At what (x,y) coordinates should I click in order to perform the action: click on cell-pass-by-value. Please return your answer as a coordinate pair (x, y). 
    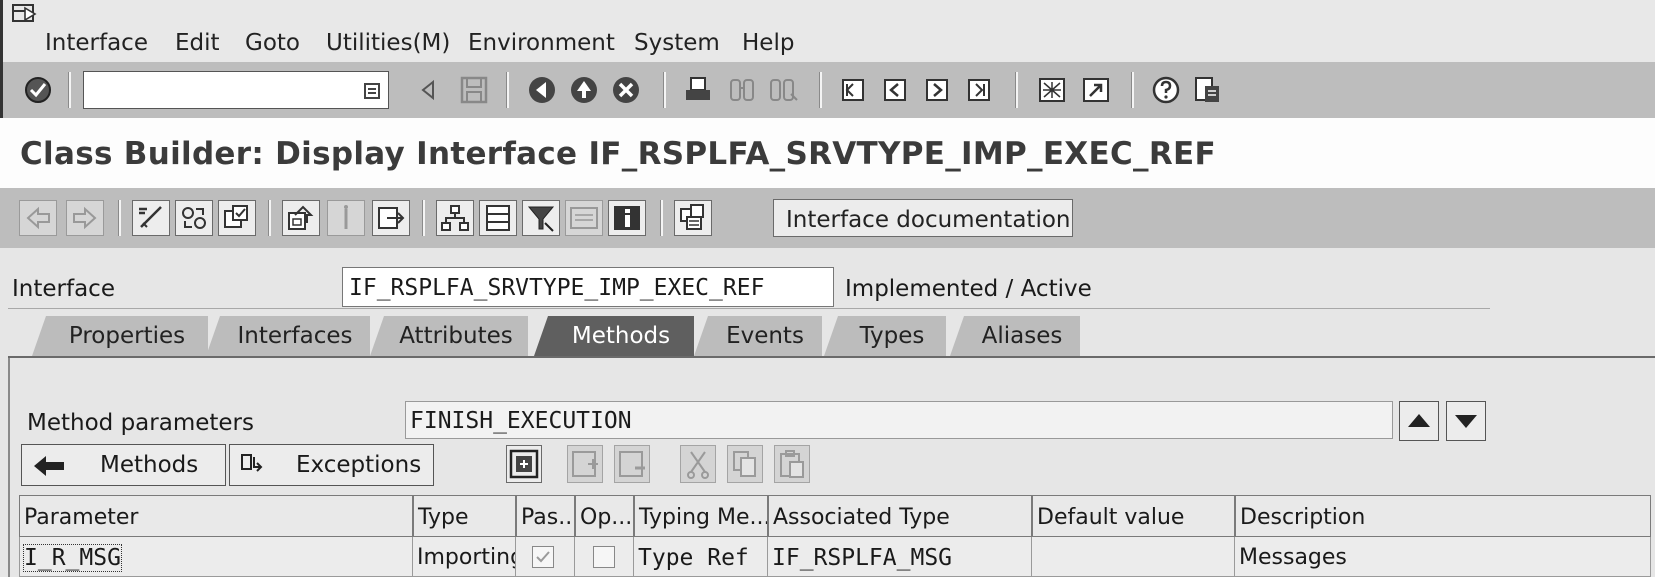
    Looking at the image, I should click on (545, 557).